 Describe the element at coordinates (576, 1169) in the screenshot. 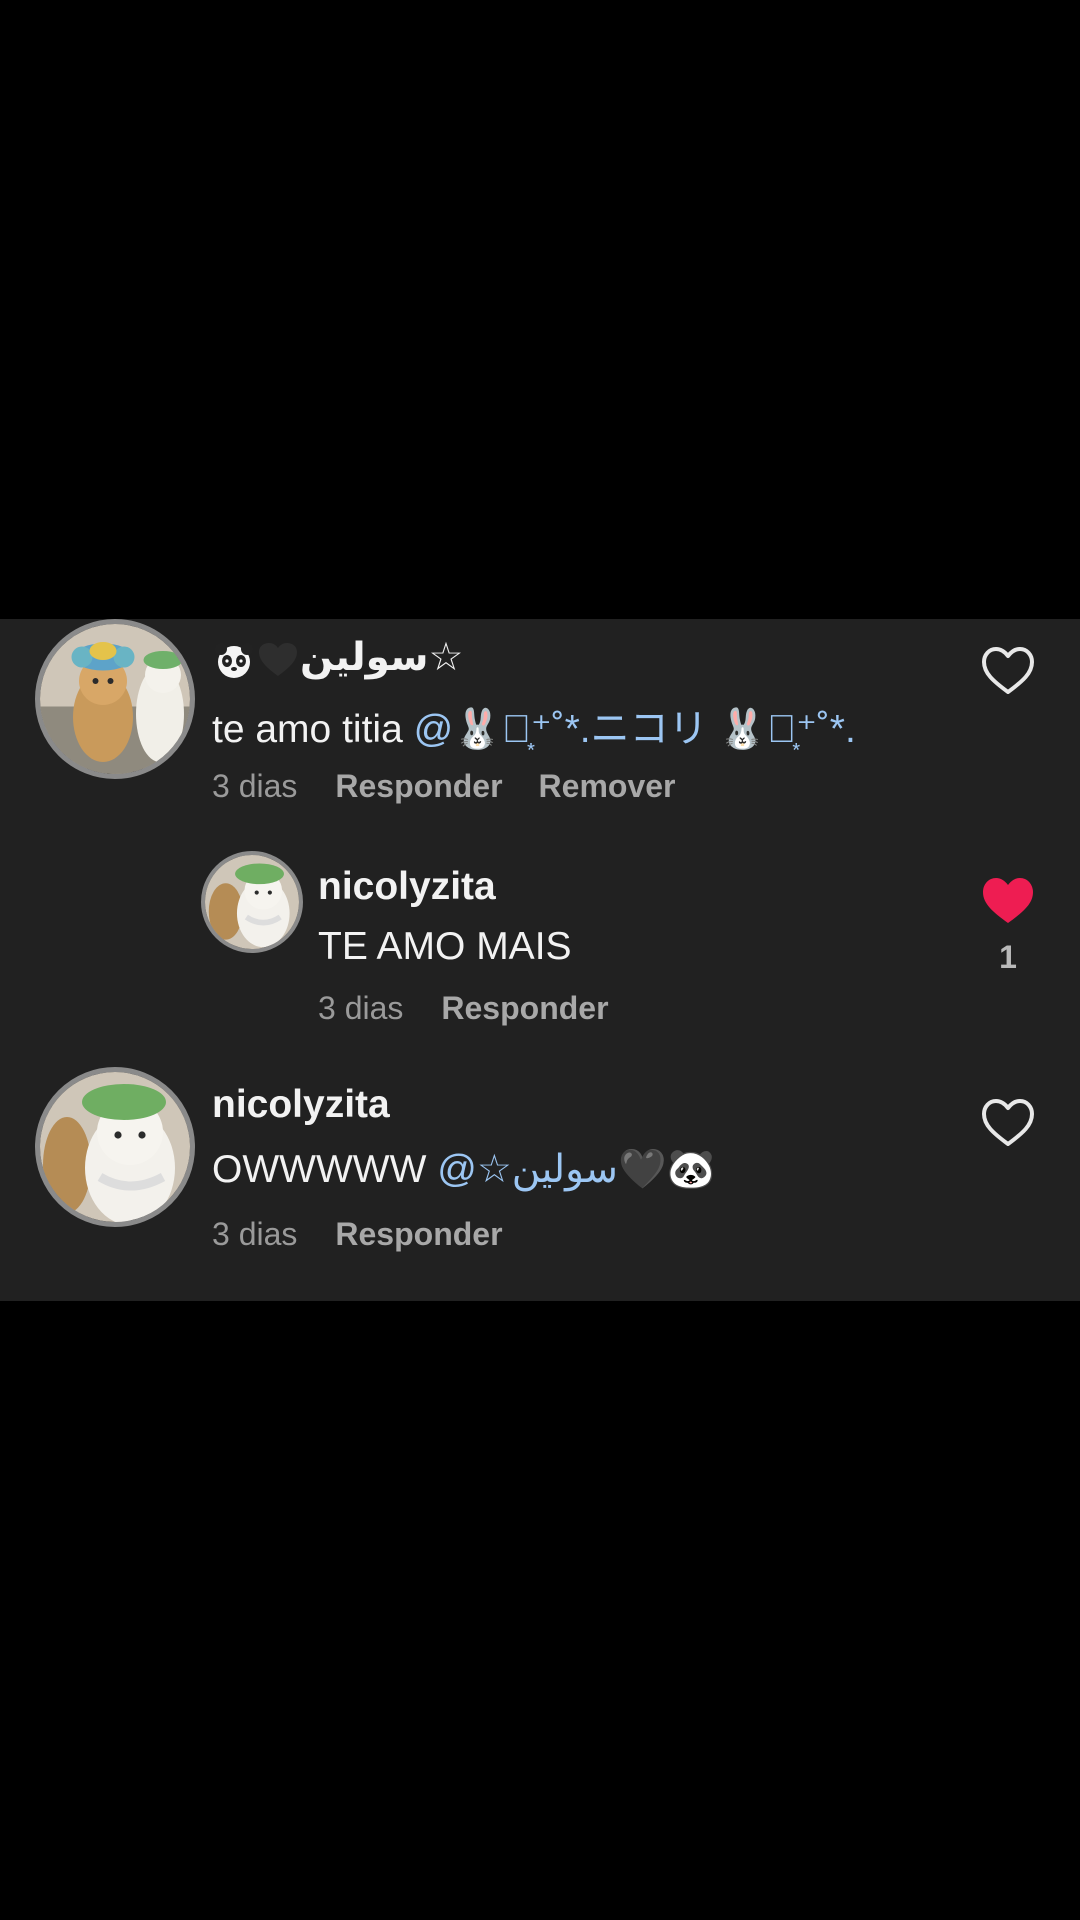

I see `mention-link: @☆سولين🖤🐼` at that location.